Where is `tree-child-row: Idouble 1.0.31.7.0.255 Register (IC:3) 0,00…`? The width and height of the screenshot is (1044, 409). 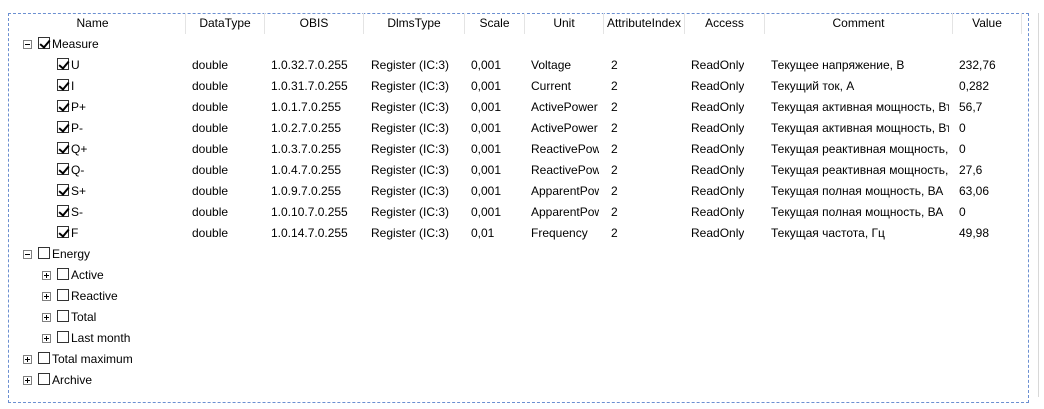
tree-child-row: Idouble 1.0.31.7.0.255 Register (IC:3) 0,00… is located at coordinates (518, 86).